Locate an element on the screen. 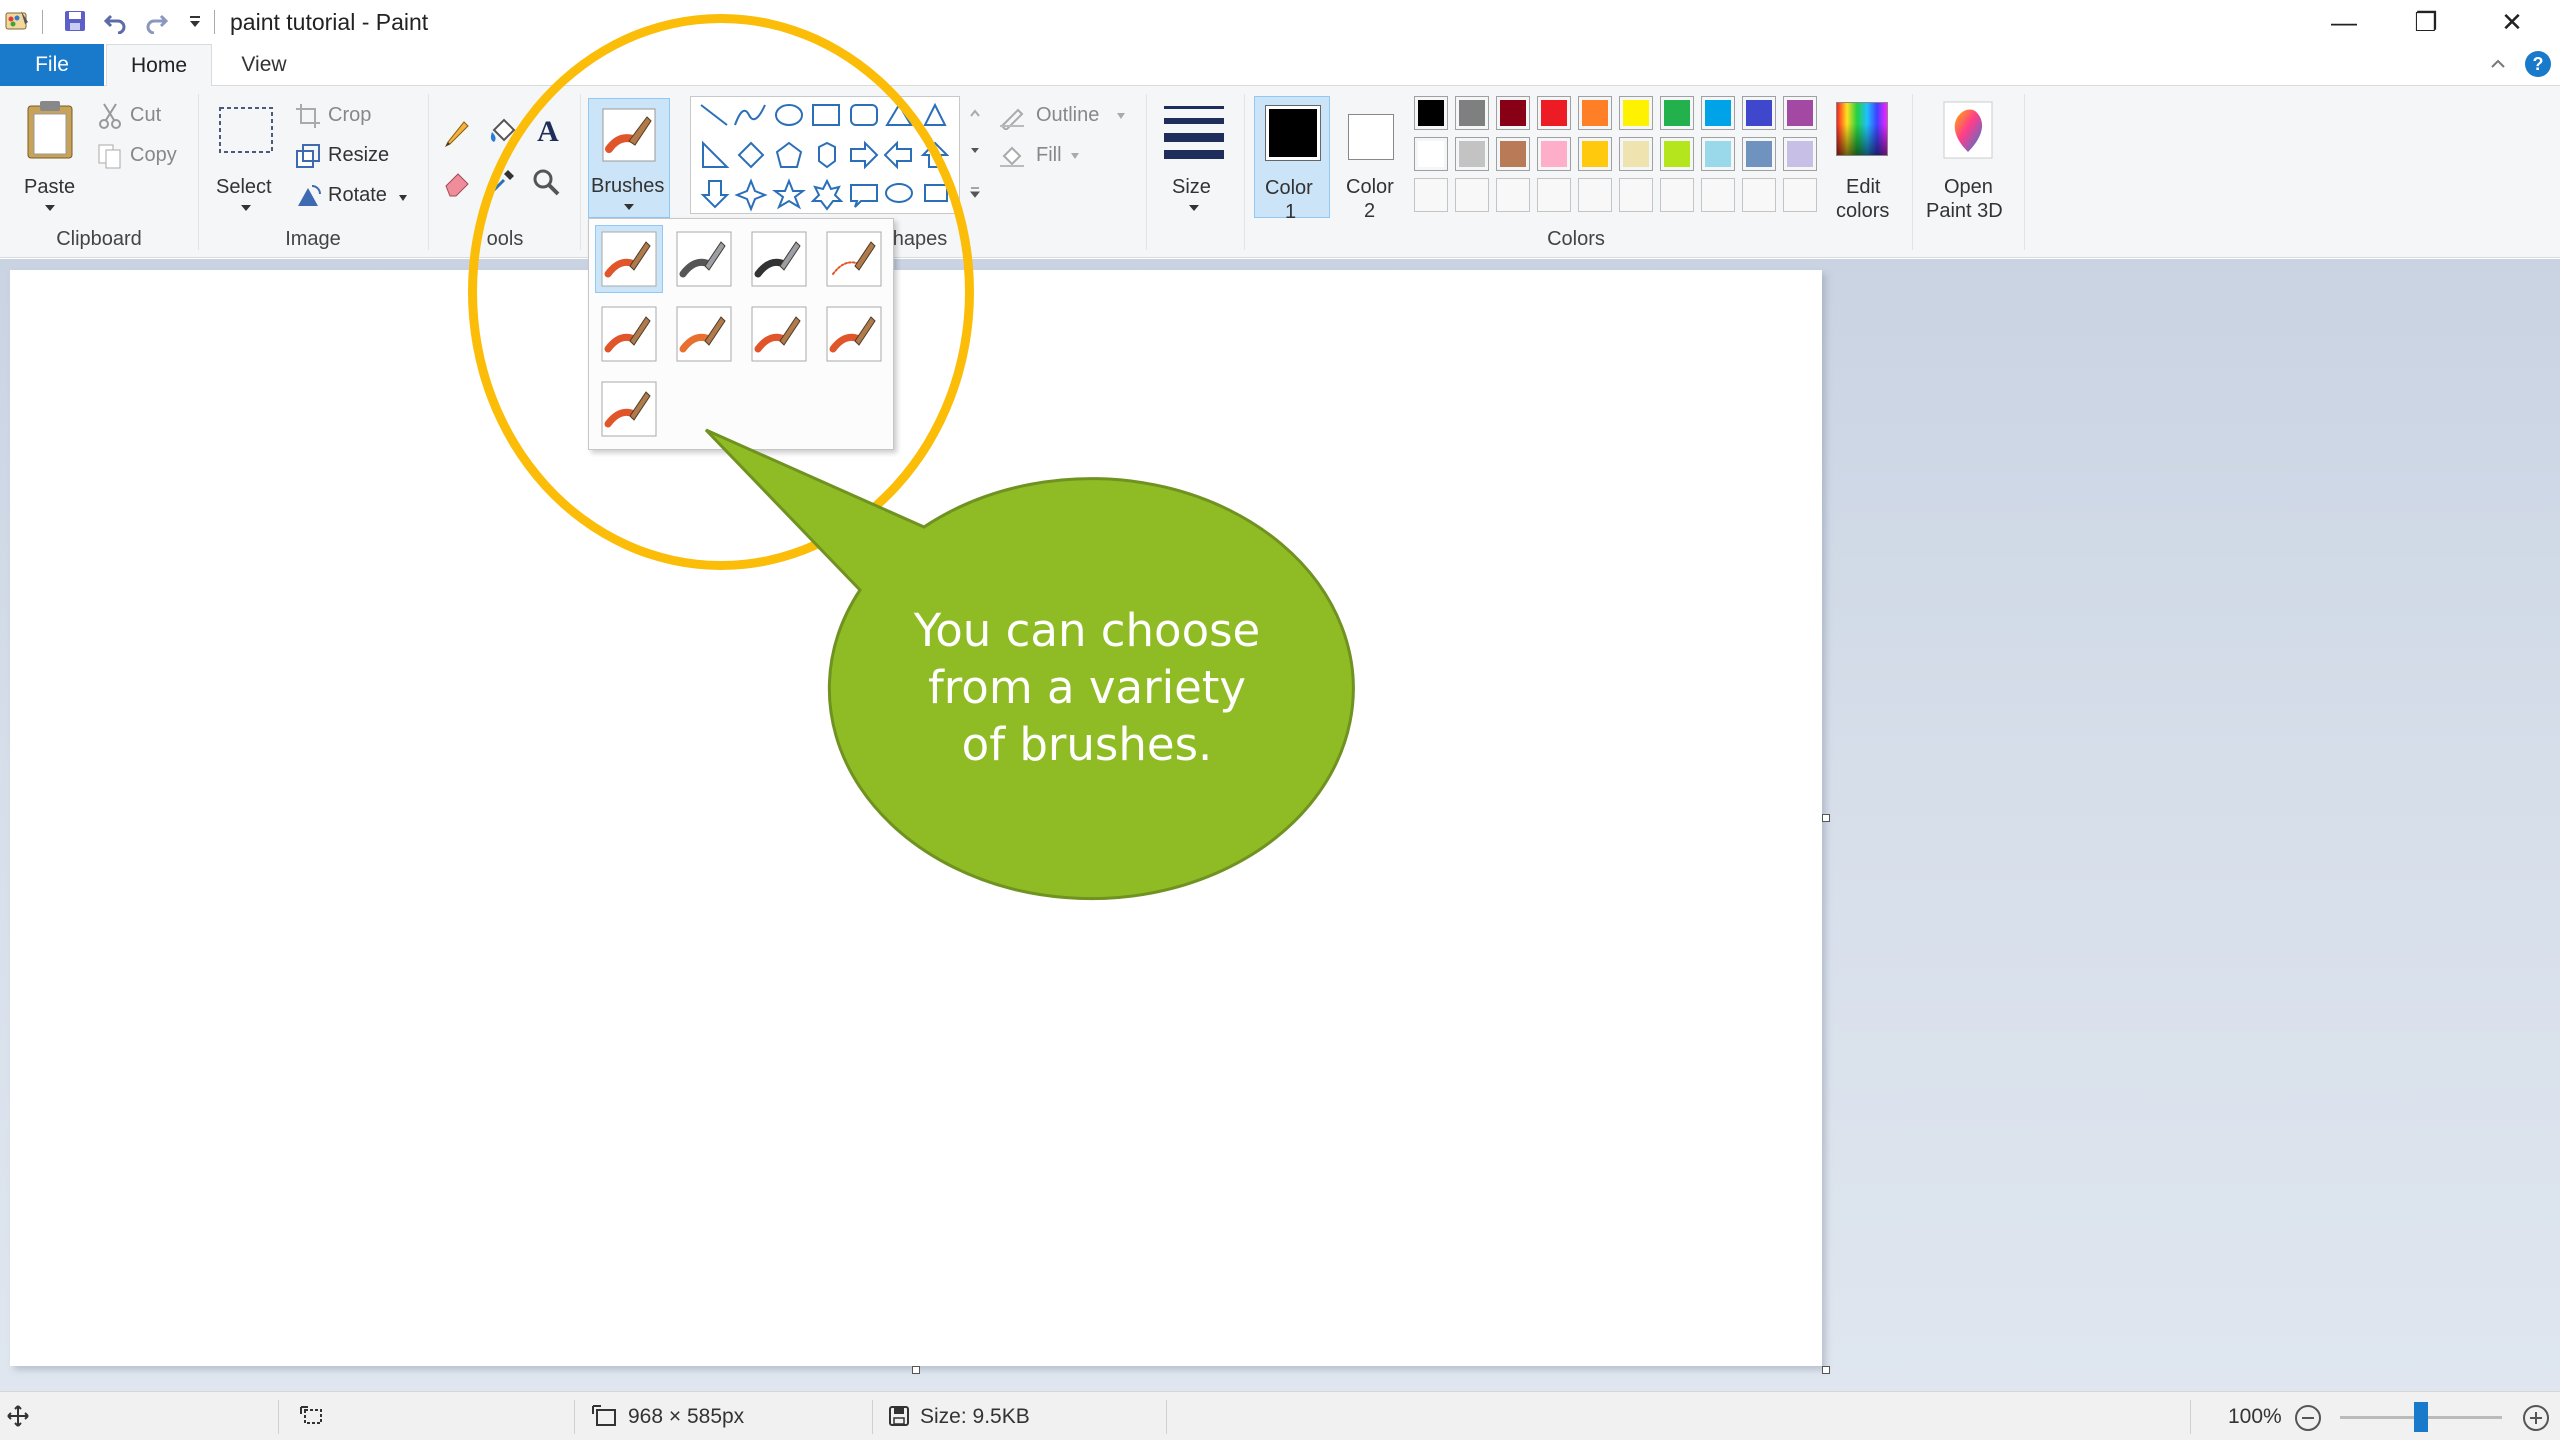 The width and height of the screenshot is (2560, 1440). cut-button: Cut is located at coordinates (136, 117).